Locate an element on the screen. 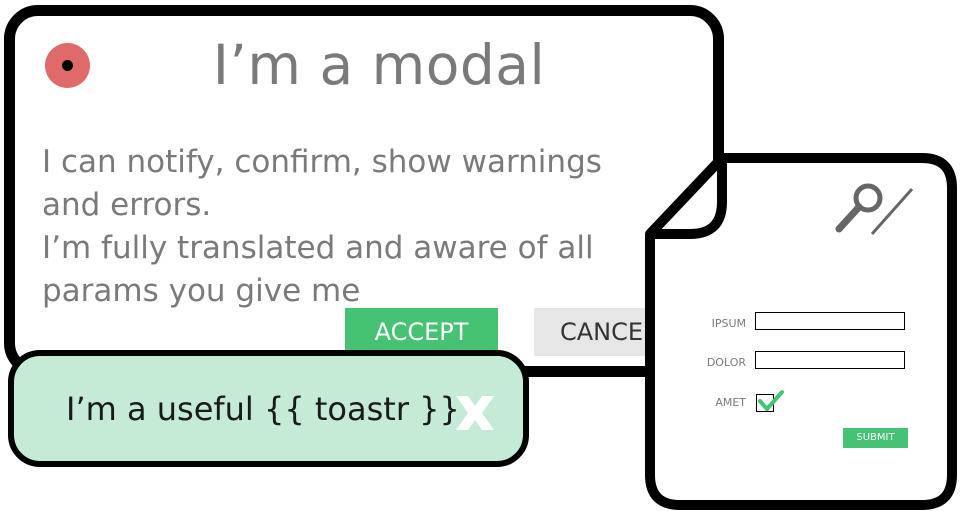 Image resolution: width=961 pixels, height=511 pixels. modal-body-line: params you give me is located at coordinates (201, 291).